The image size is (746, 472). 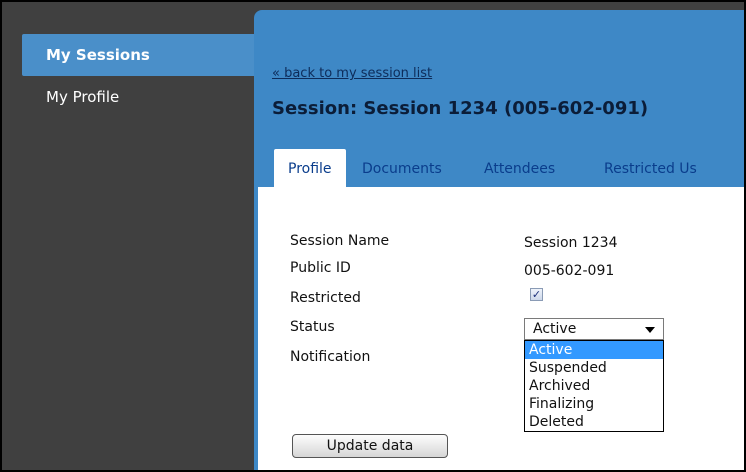 What do you see at coordinates (594, 329) in the screenshot?
I see `status-select: Active` at bounding box center [594, 329].